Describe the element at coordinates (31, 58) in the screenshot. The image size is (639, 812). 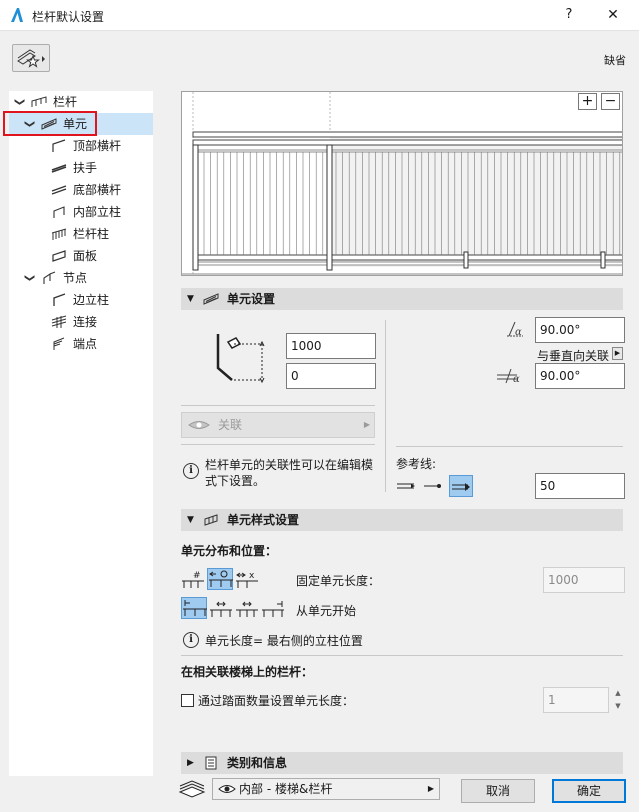
I see `favorites-button` at that location.